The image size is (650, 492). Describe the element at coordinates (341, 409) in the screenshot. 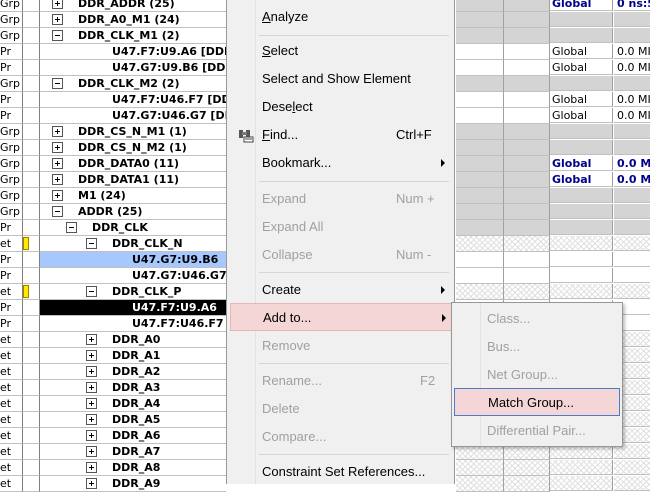

I see `menu-item-delete: Delete` at that location.